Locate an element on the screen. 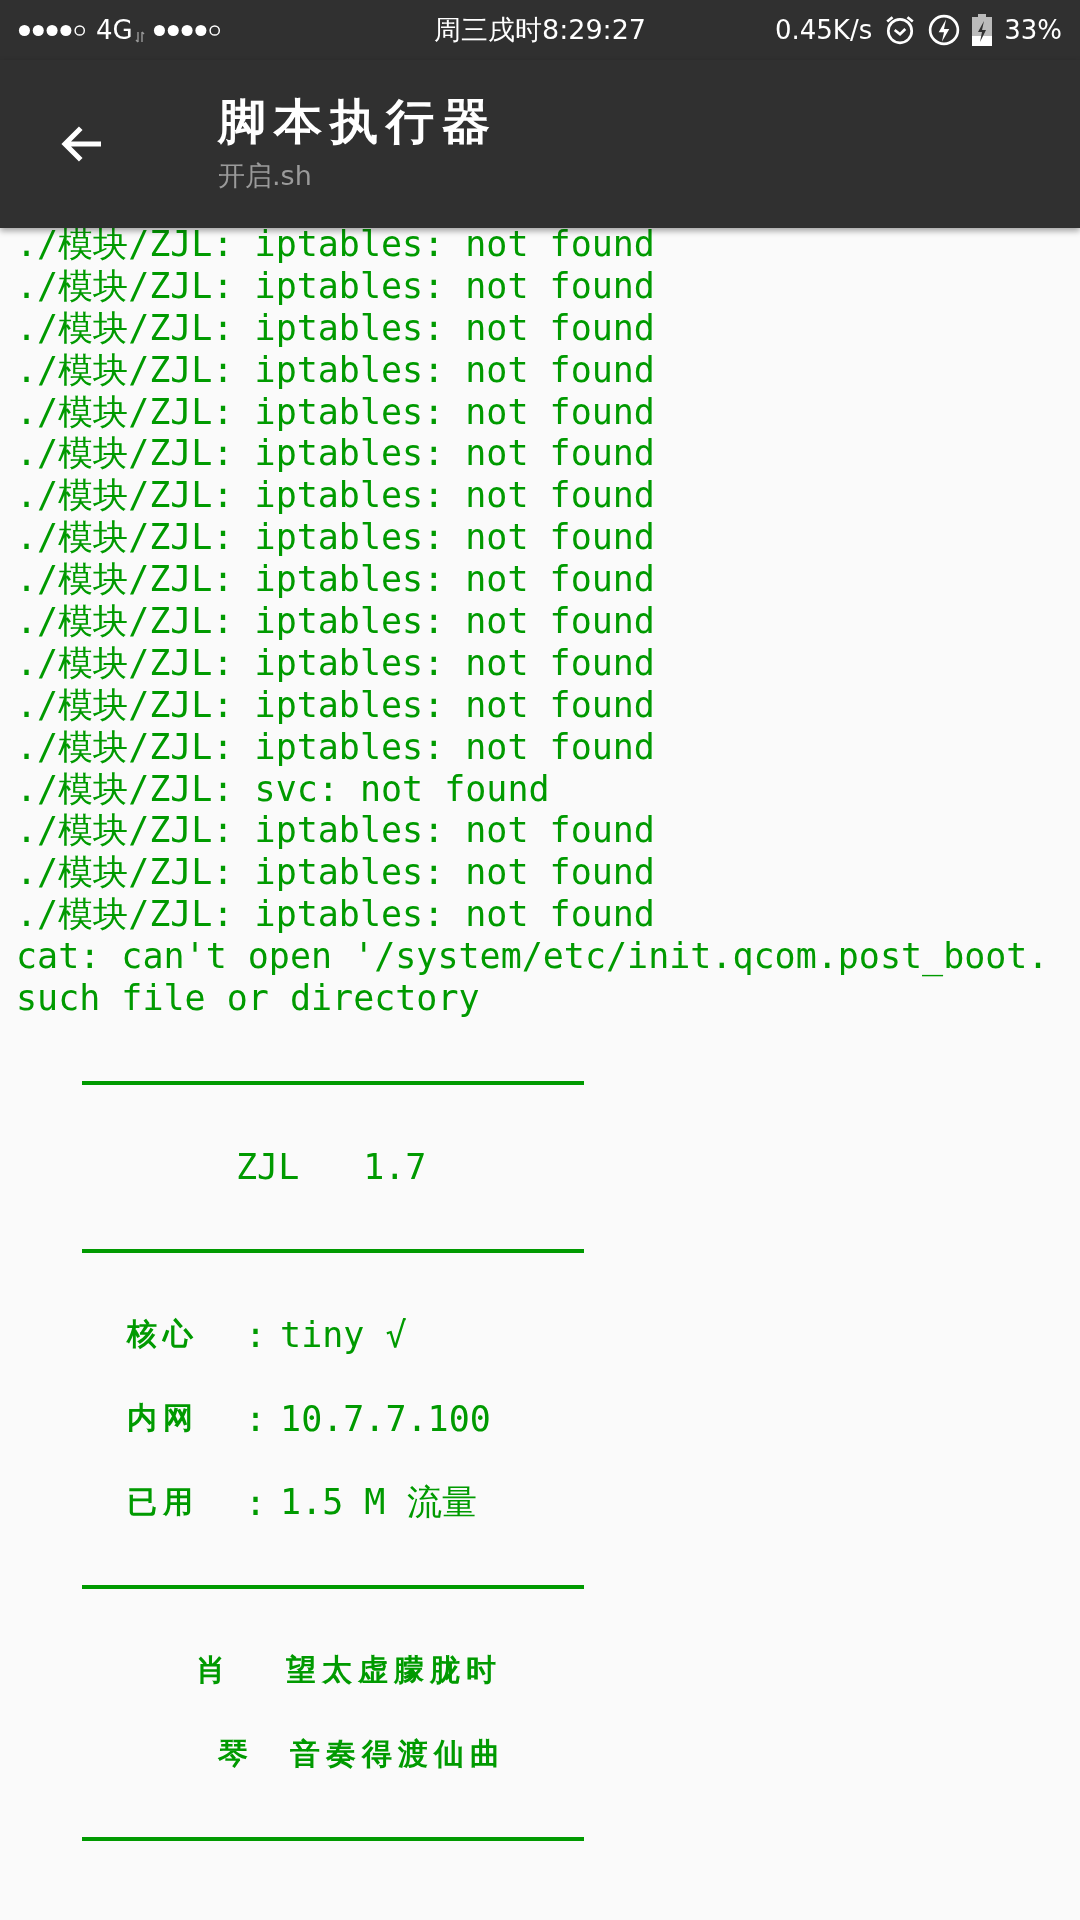 This screenshot has height=1920, width=1080. verse-line: 音奏得渡仙曲 is located at coordinates (398, 1754).